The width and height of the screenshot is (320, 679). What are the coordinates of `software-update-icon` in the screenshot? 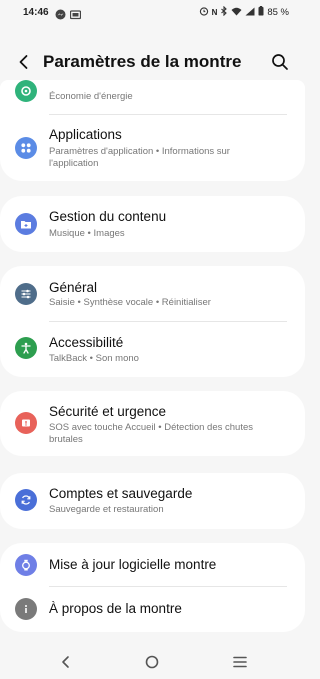 It's located at (26, 565).